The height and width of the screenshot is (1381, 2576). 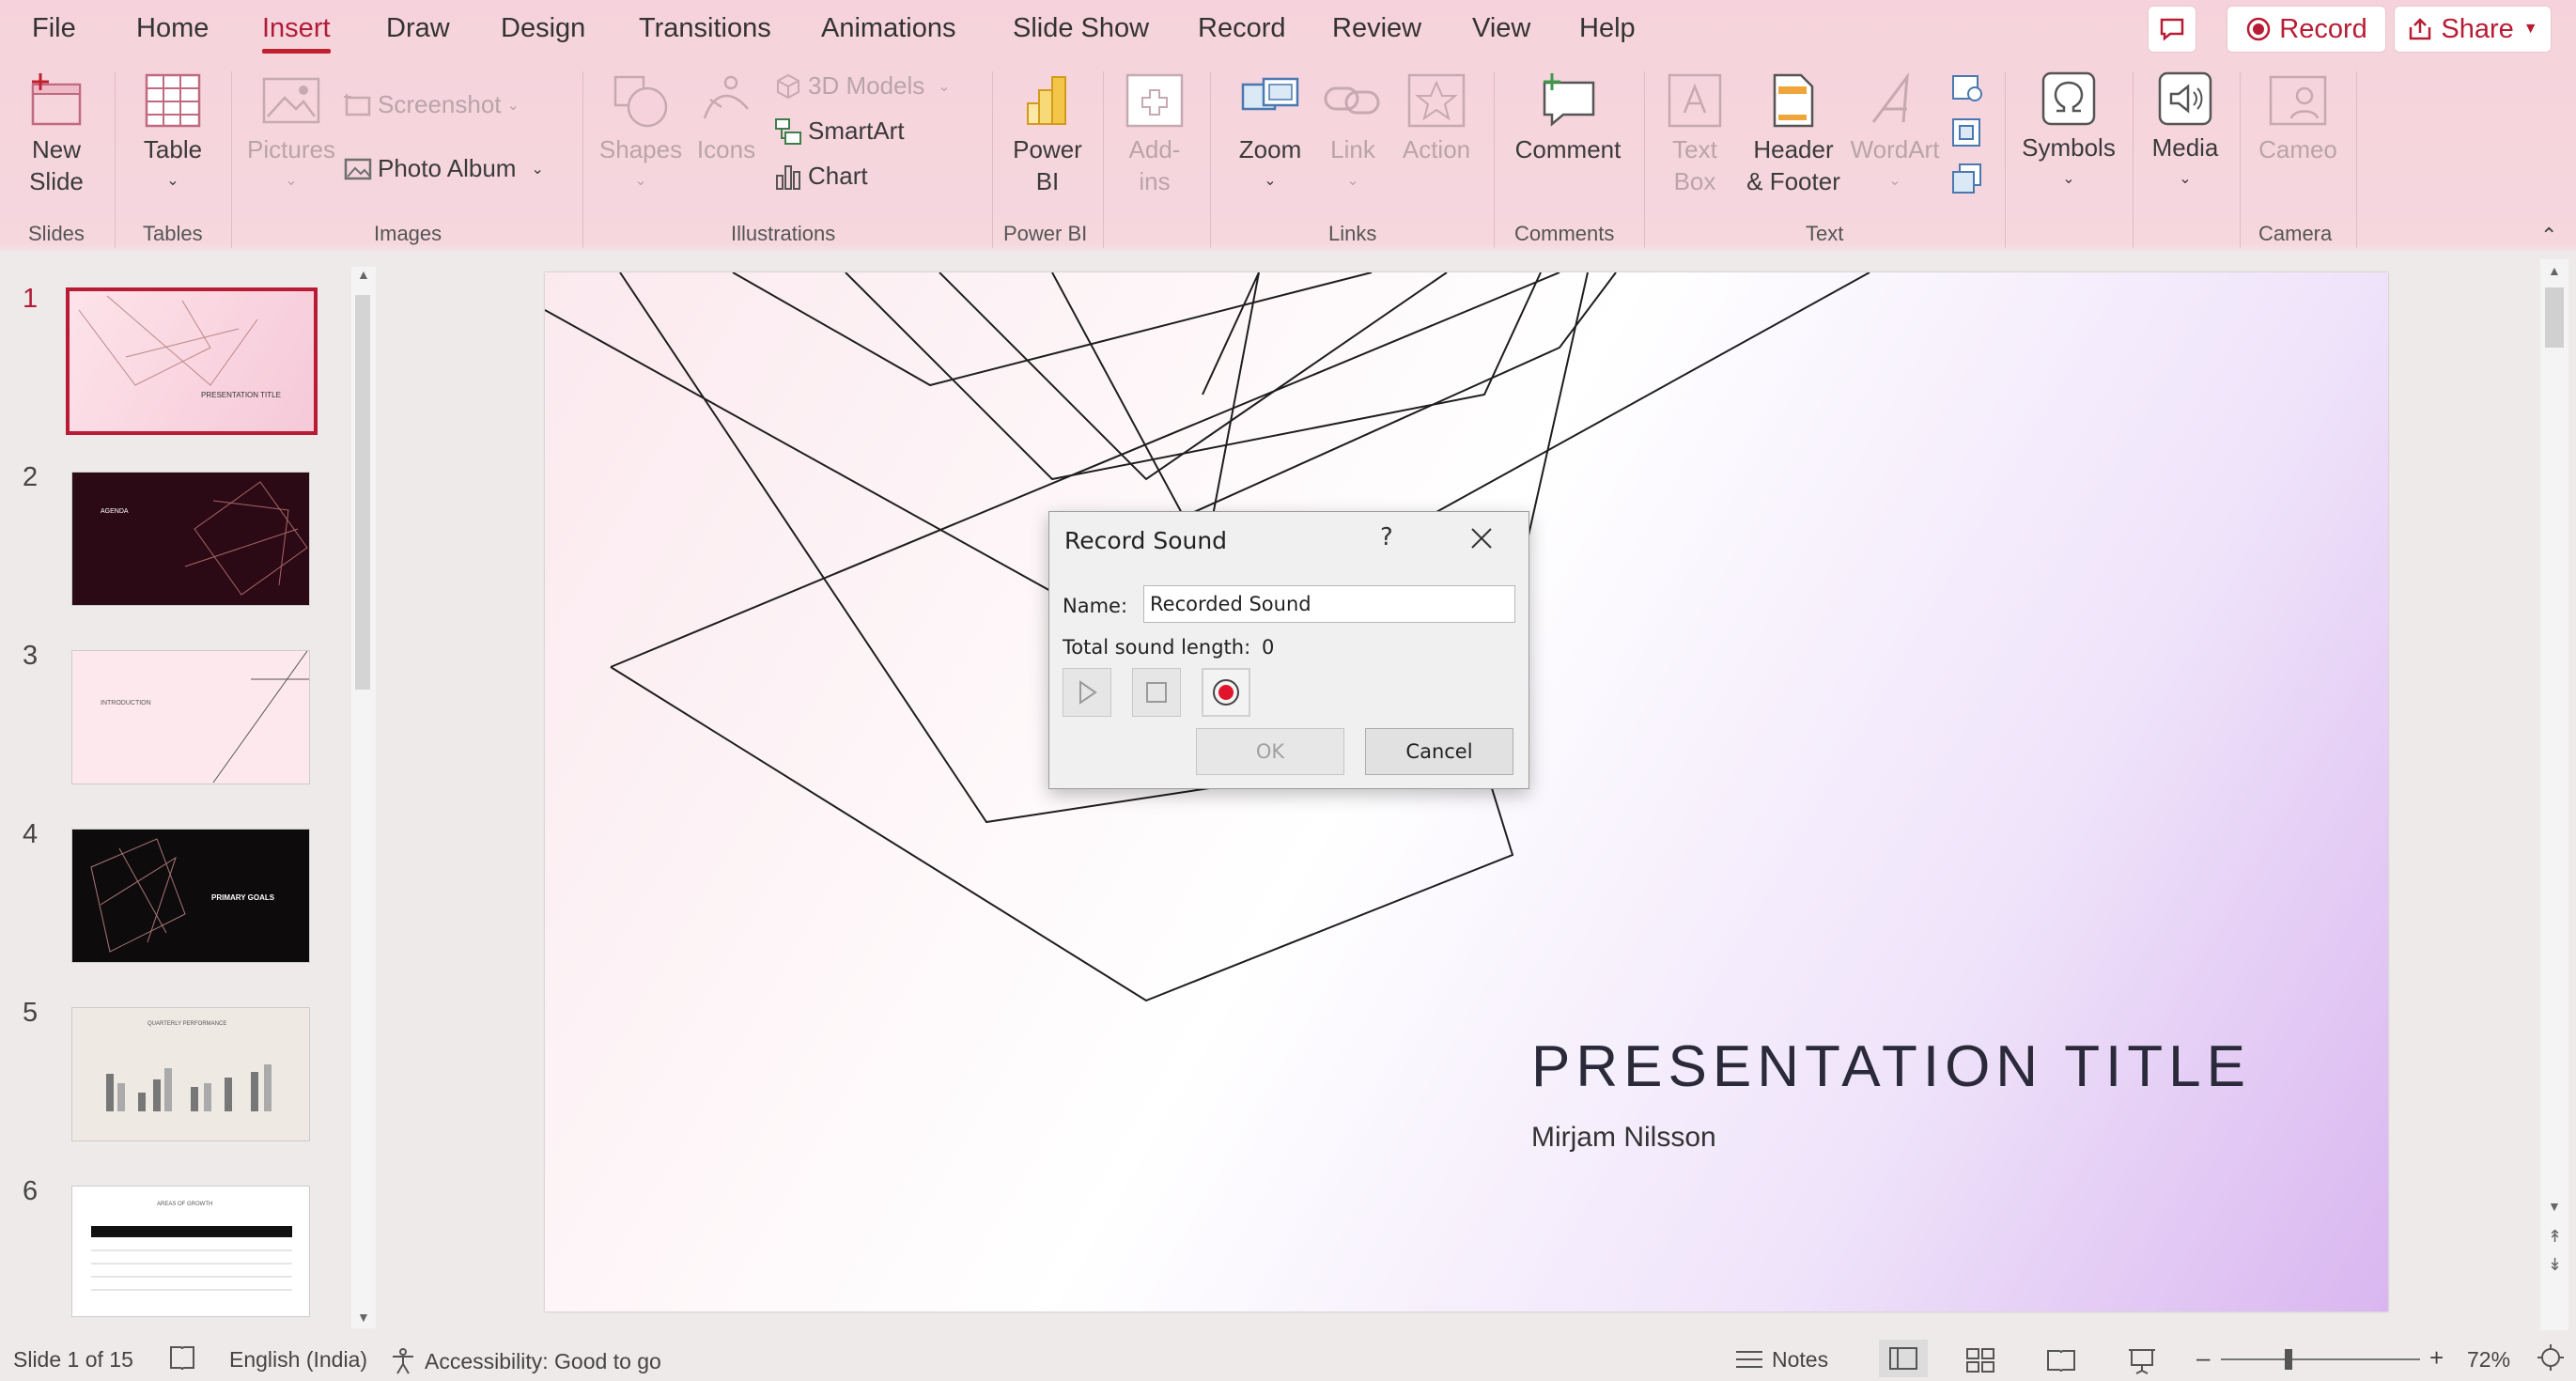 I want to click on slide-subtitle: Mirjam Nilsson, so click(x=1623, y=1138).